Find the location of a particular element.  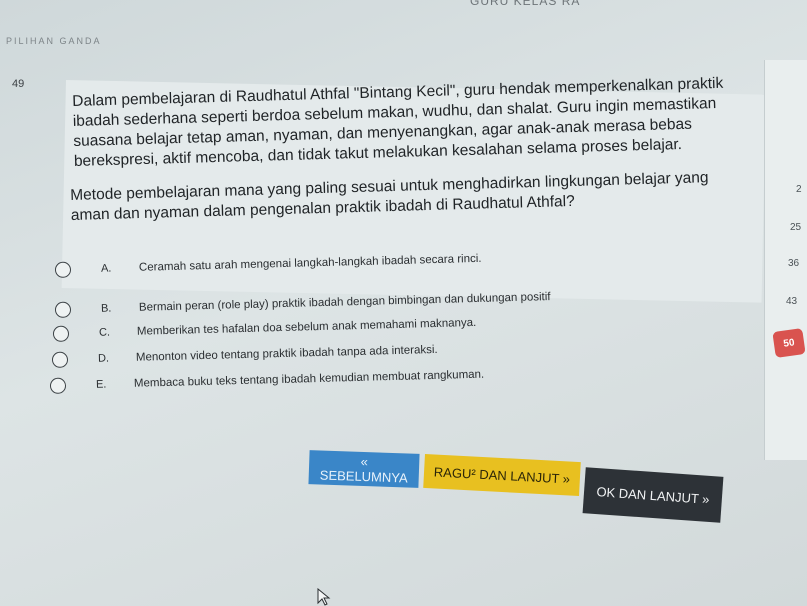

previous-button: « SEBELUMNYA is located at coordinates (364, 469).